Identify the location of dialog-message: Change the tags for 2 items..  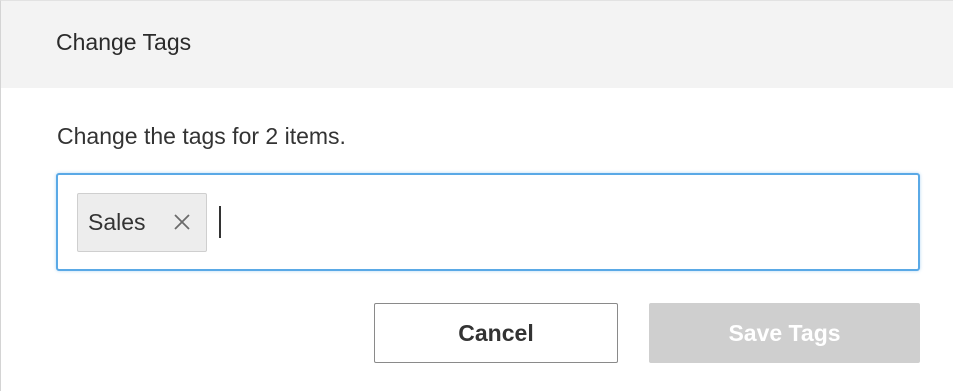
(201, 136).